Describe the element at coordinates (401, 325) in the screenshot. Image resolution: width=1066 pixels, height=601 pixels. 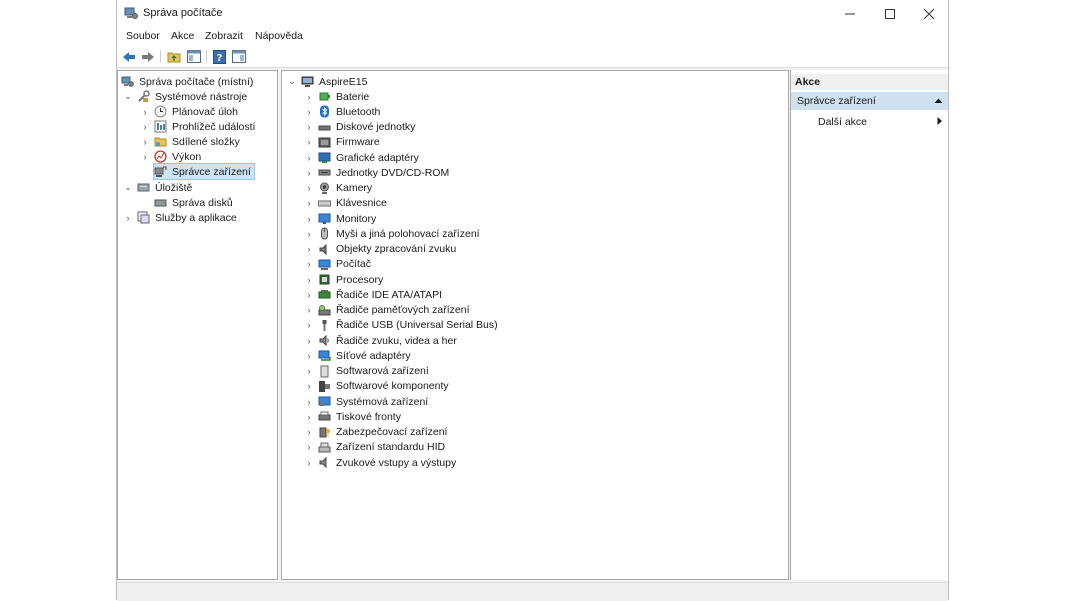
I see `device-category-row: › Řadiče USB (Universal Serial Bus)` at that location.